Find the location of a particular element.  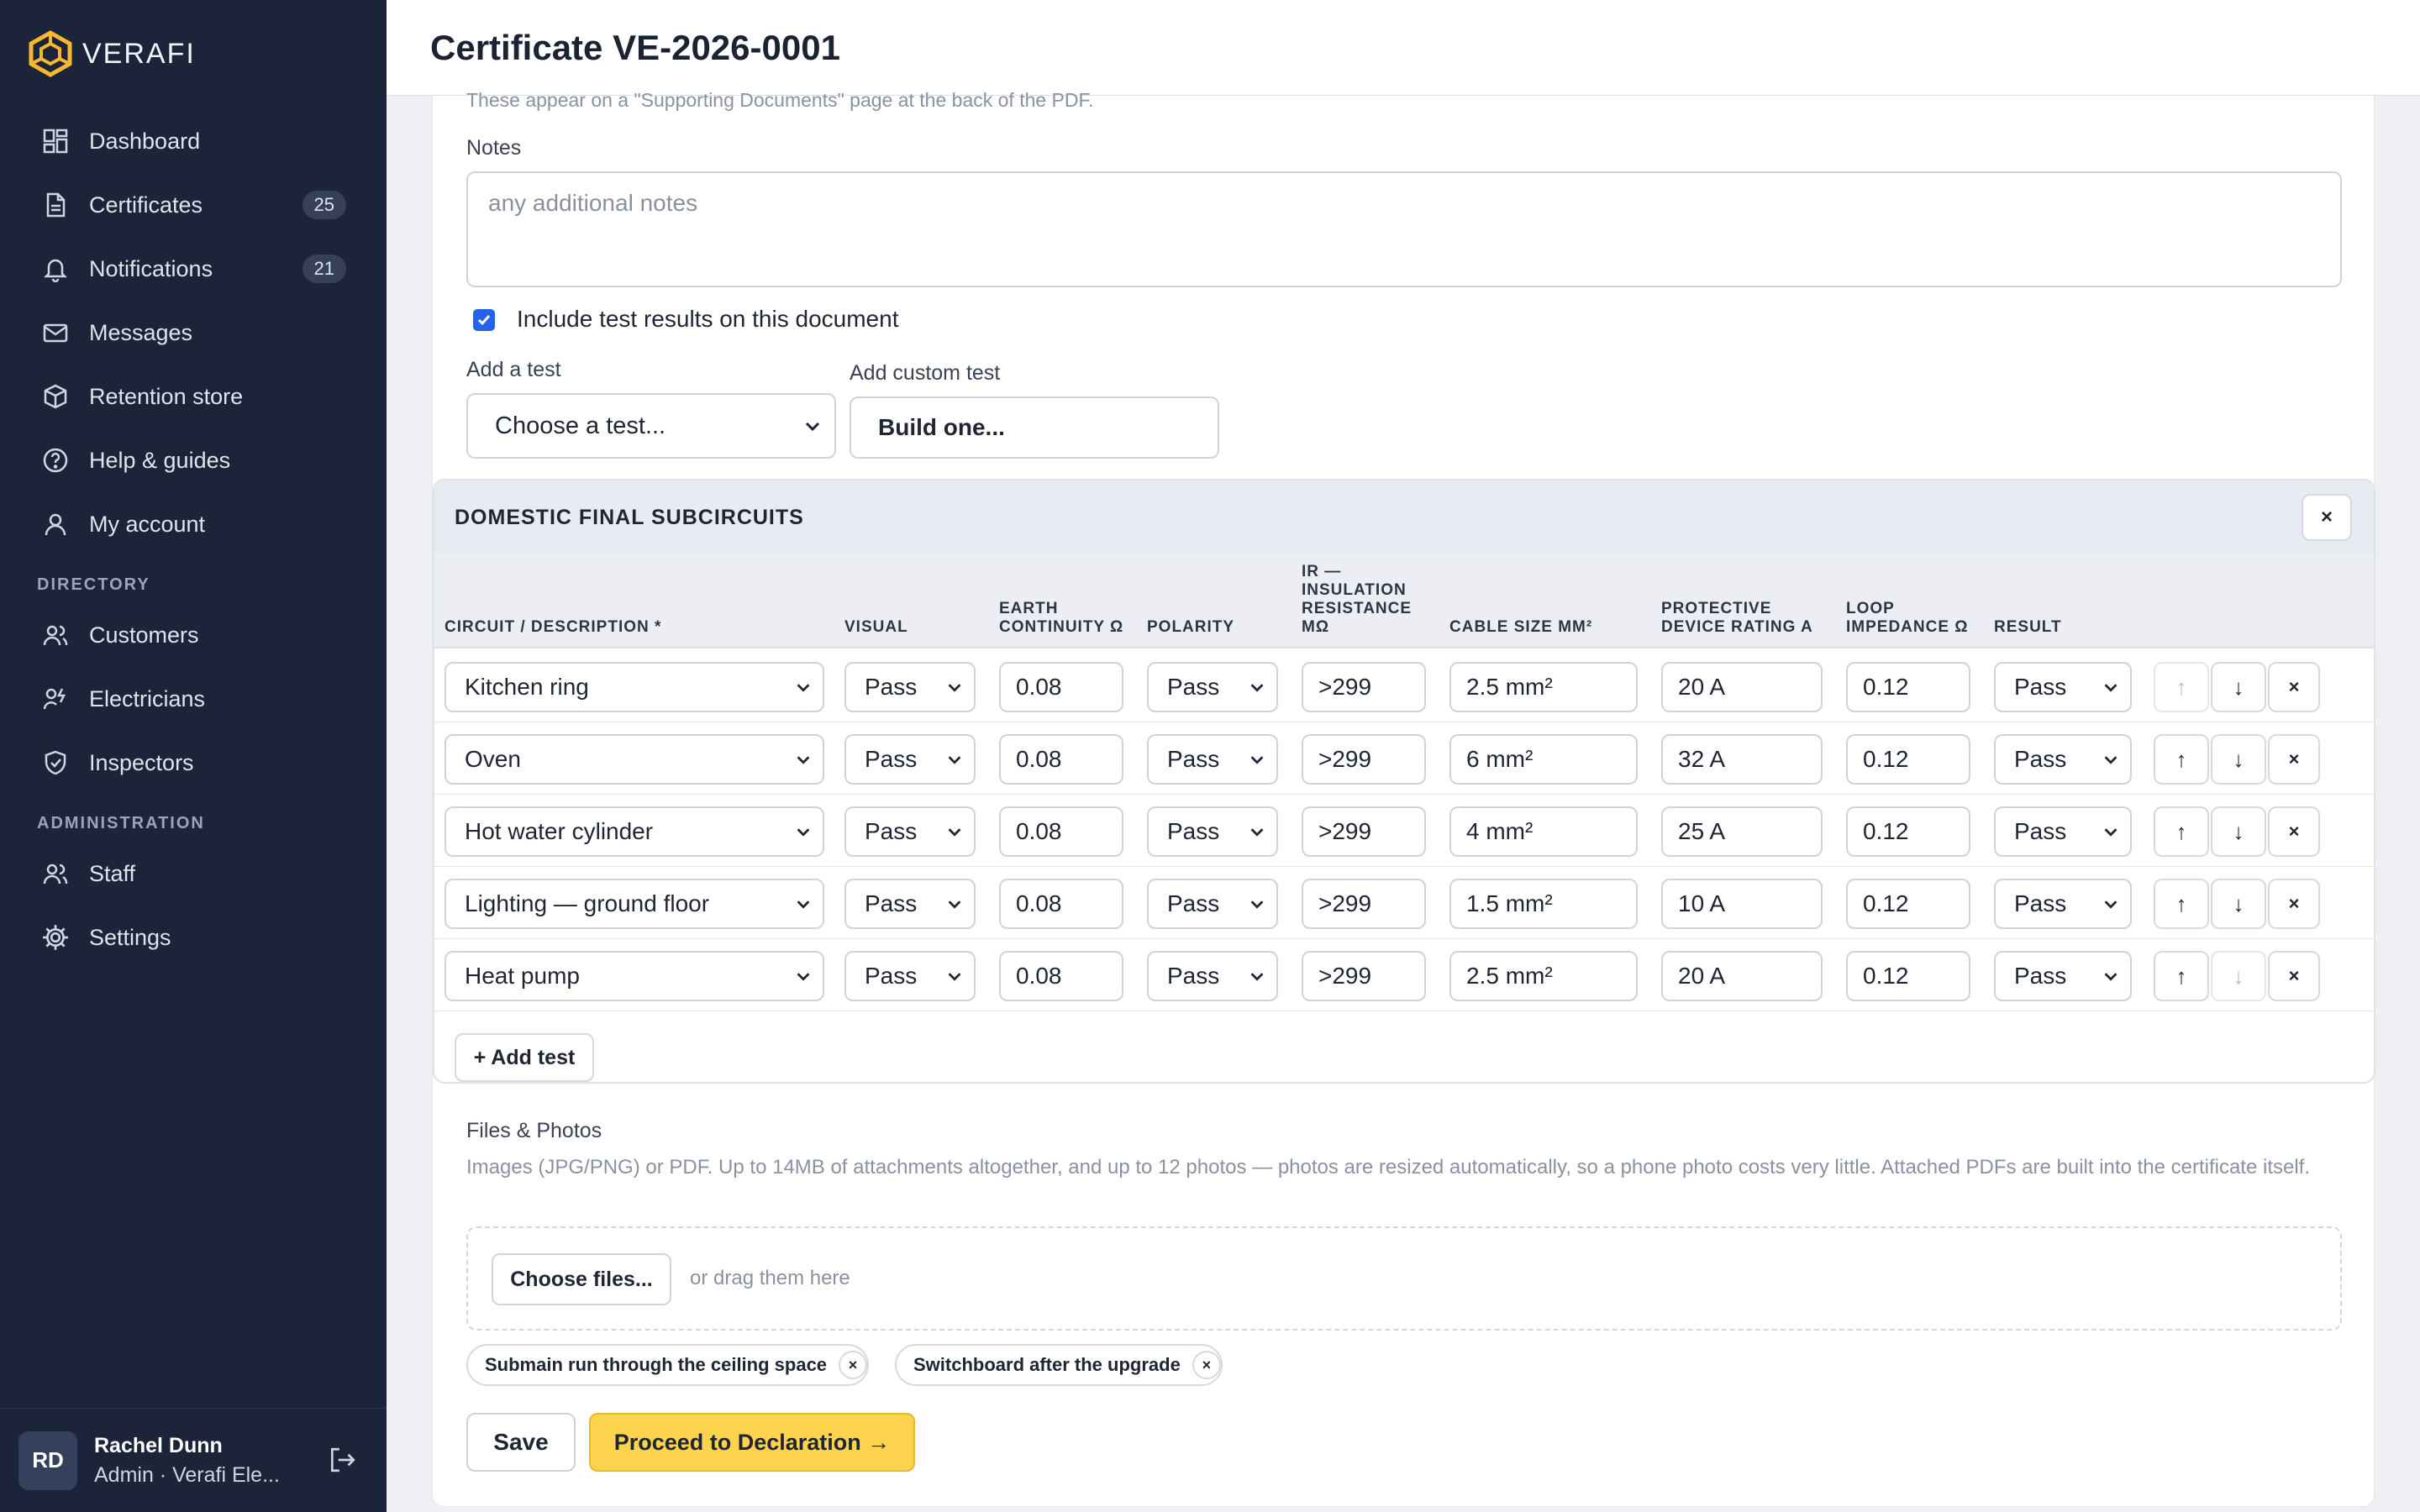

add-test-label: Add a test is located at coordinates (513, 369).